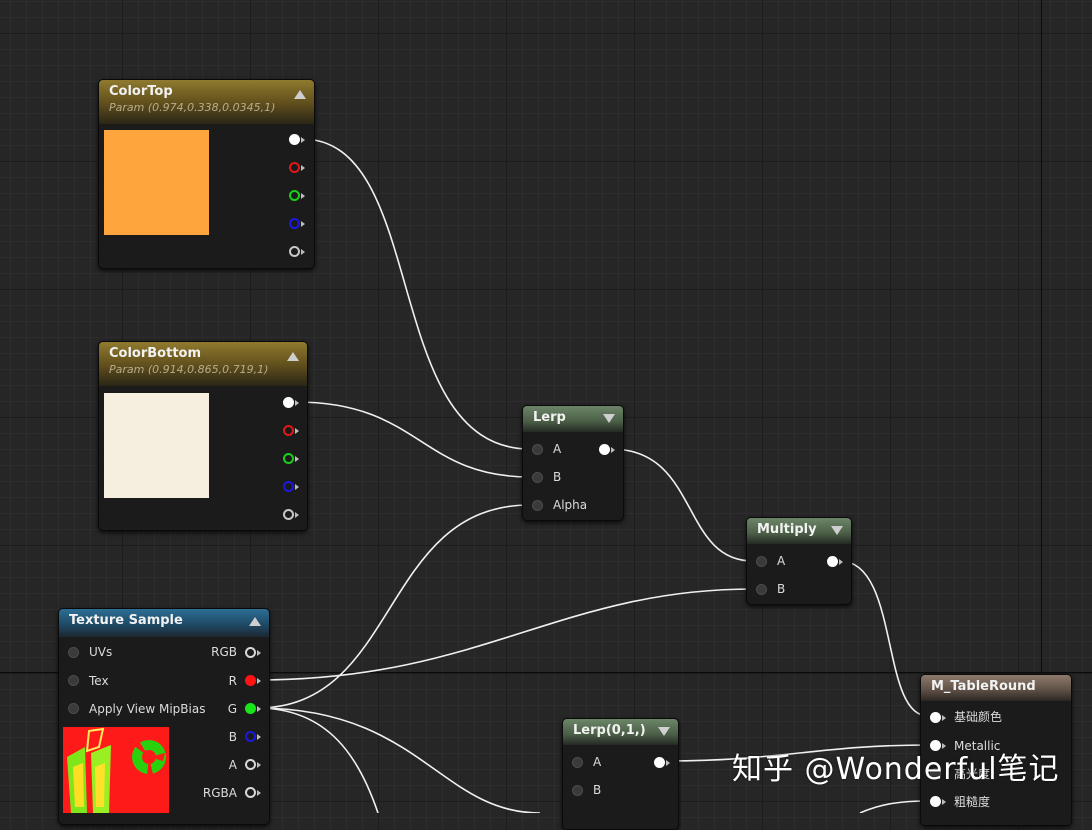 The width and height of the screenshot is (1092, 830). What do you see at coordinates (972, 802) in the screenshot?
I see `pin-label-roughness: 粗糙度` at bounding box center [972, 802].